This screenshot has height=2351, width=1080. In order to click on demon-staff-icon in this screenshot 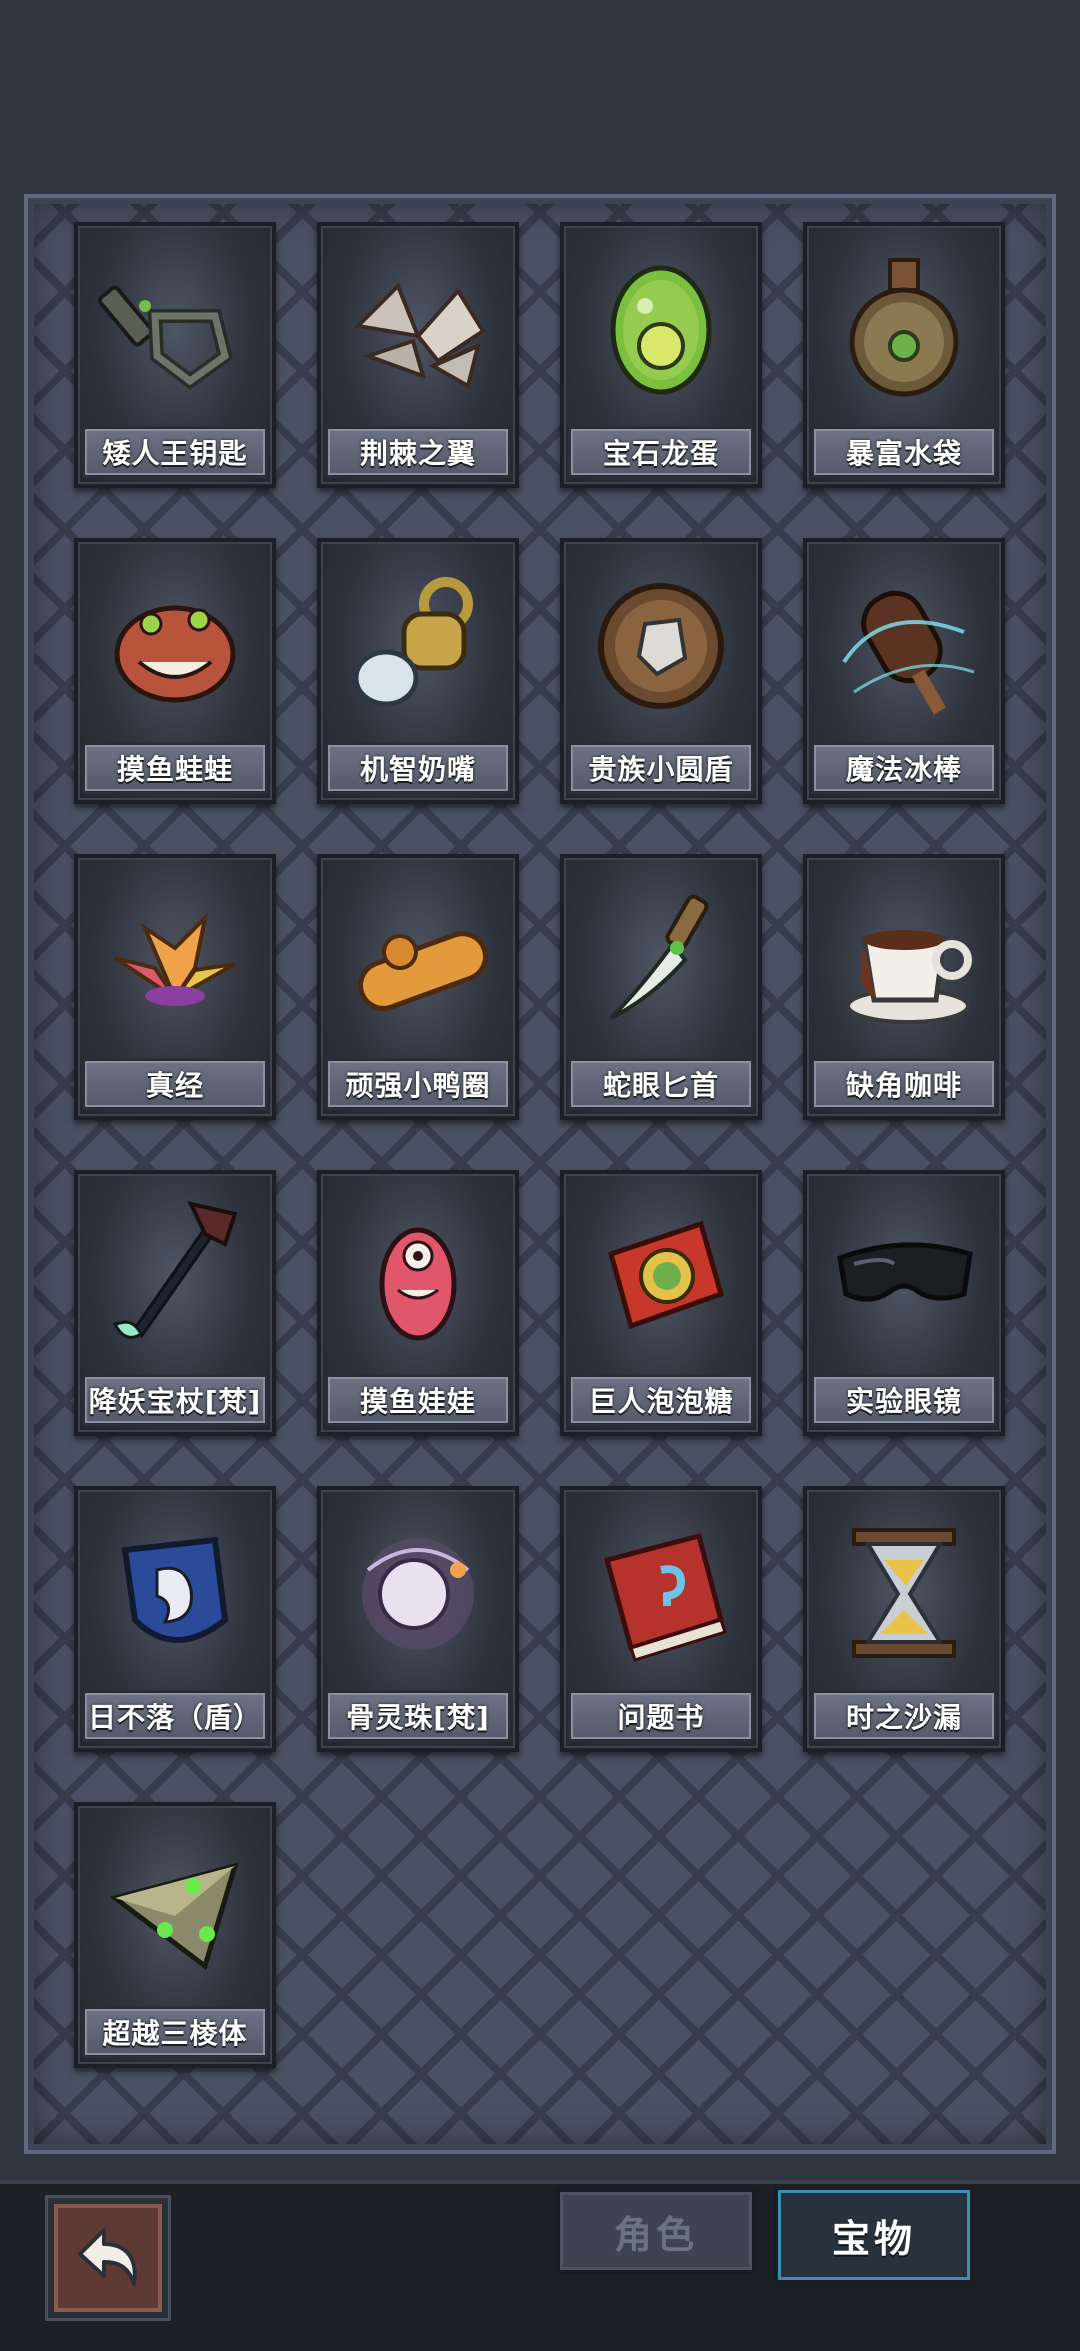, I will do `click(175, 1274)`.